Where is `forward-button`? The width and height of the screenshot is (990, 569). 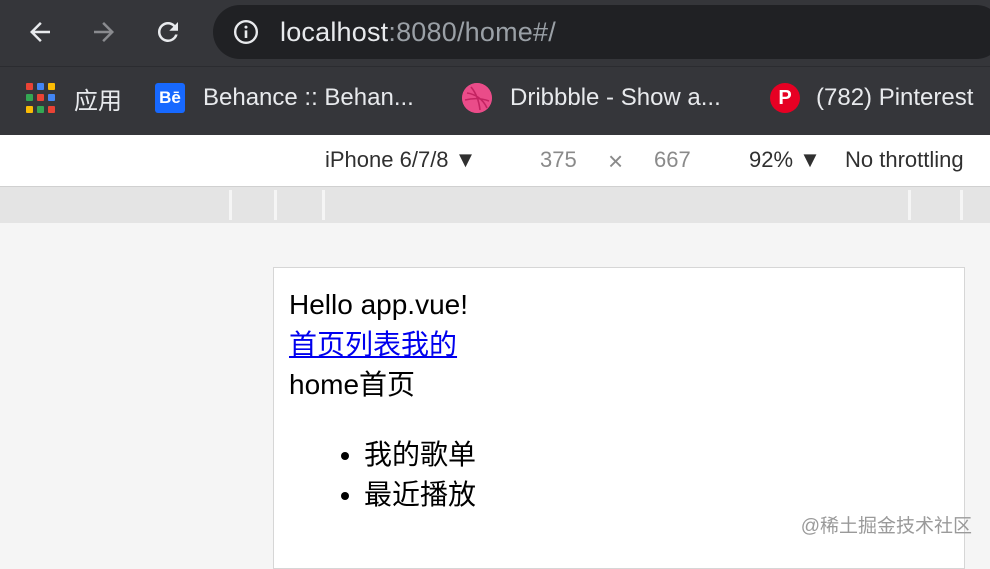
forward-button is located at coordinates (104, 32).